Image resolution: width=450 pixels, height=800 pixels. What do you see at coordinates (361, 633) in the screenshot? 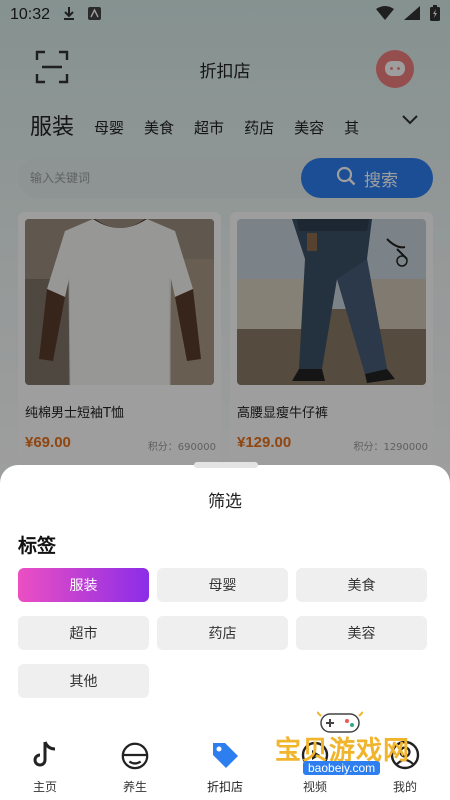
I see `tag-option-beauty: 美容` at bounding box center [361, 633].